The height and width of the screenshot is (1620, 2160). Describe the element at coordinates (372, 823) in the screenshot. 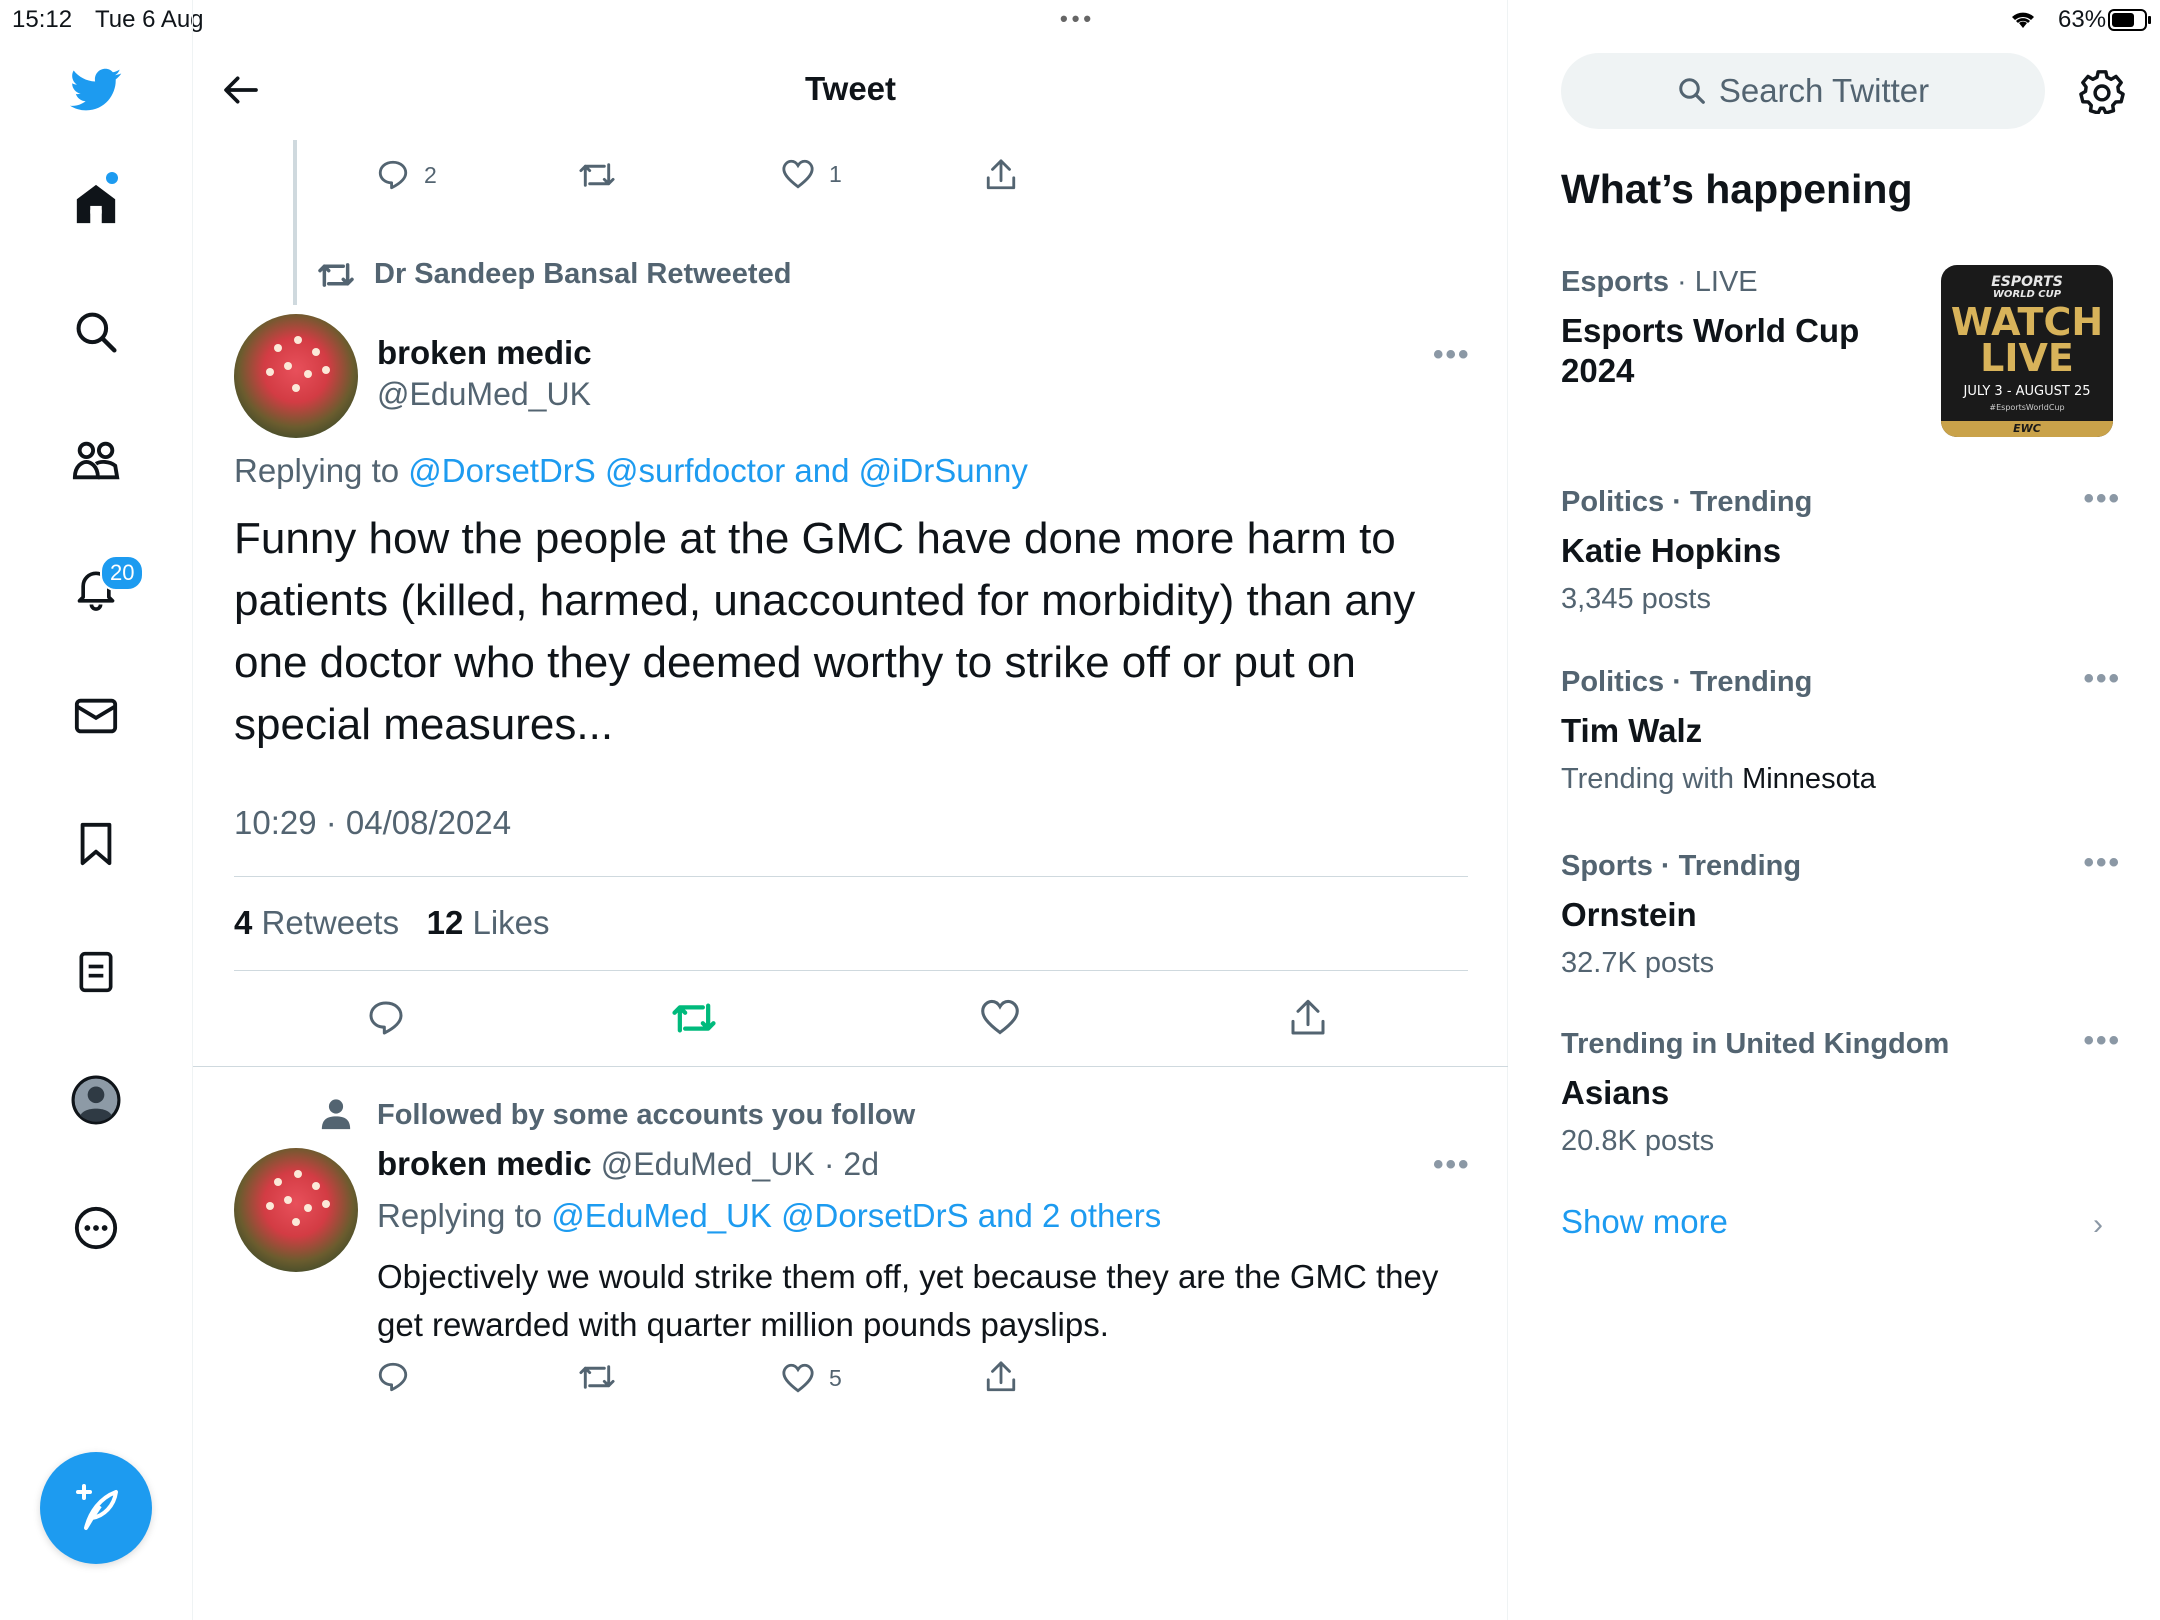

I see `tweet-timestamp: 10:29 · 04/08/2024` at that location.